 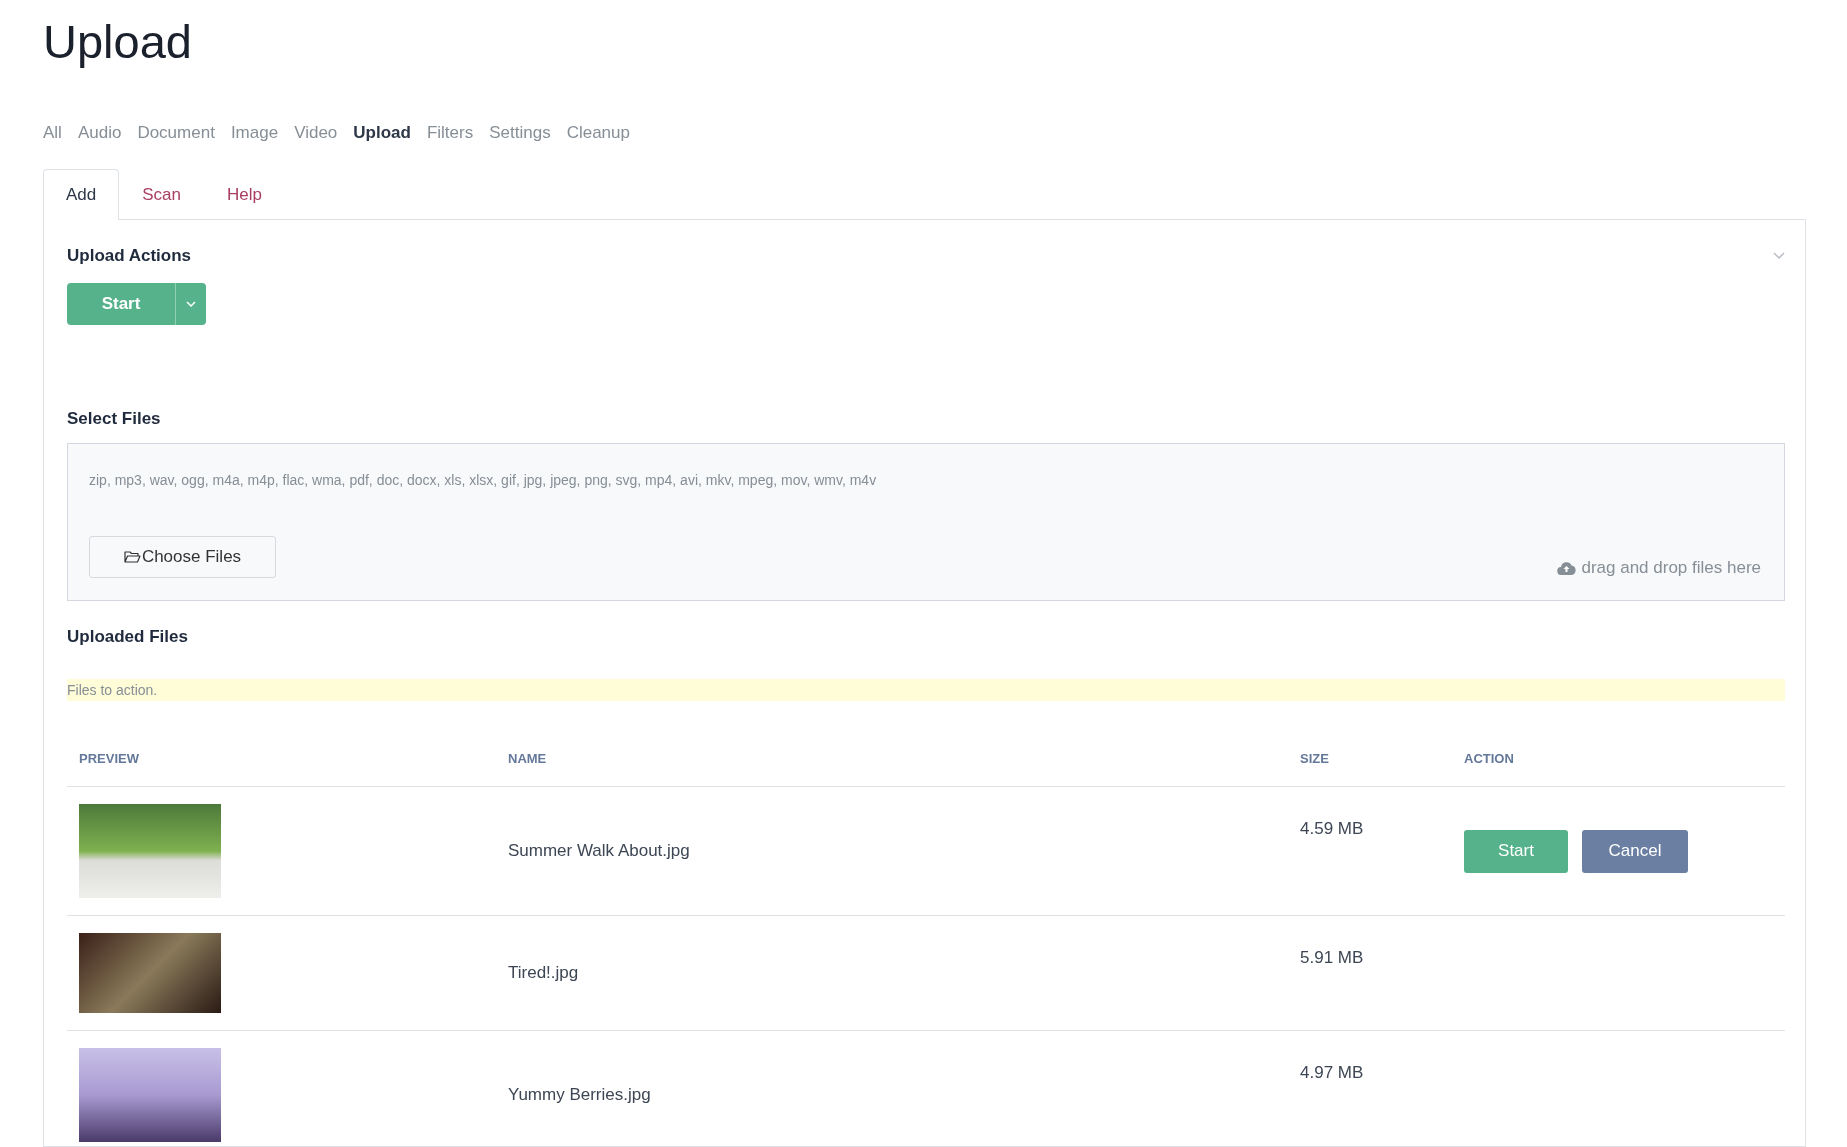 I want to click on chevron-icon, so click(x=1779, y=256).